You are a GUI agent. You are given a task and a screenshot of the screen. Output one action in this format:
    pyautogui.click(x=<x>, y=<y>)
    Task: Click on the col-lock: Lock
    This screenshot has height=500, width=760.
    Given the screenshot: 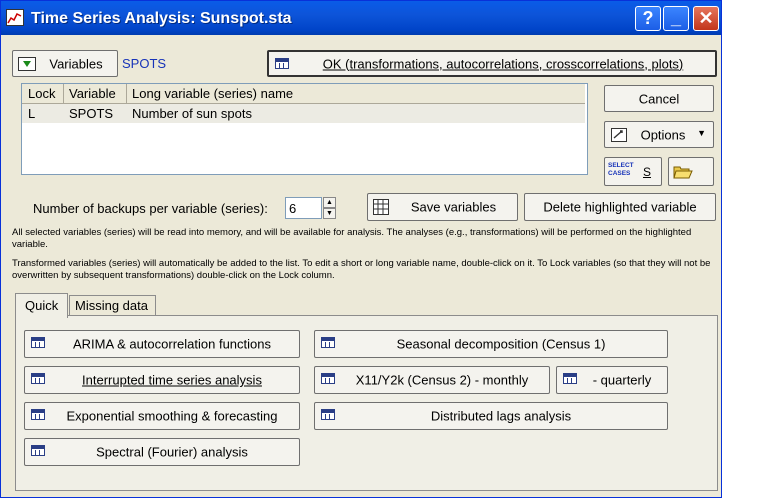 What is the action you would take?
    pyautogui.click(x=42, y=93)
    